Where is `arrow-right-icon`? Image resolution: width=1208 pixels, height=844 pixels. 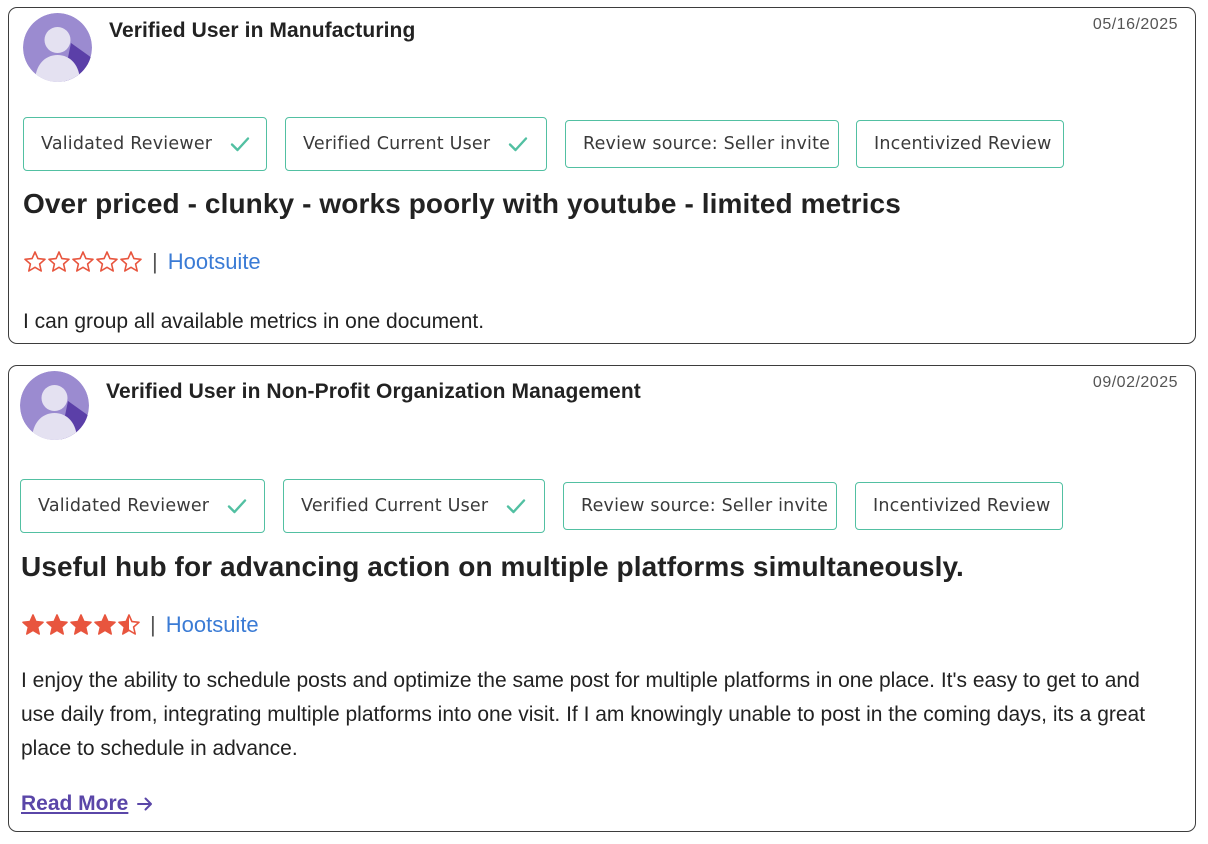
arrow-right-icon is located at coordinates (145, 804).